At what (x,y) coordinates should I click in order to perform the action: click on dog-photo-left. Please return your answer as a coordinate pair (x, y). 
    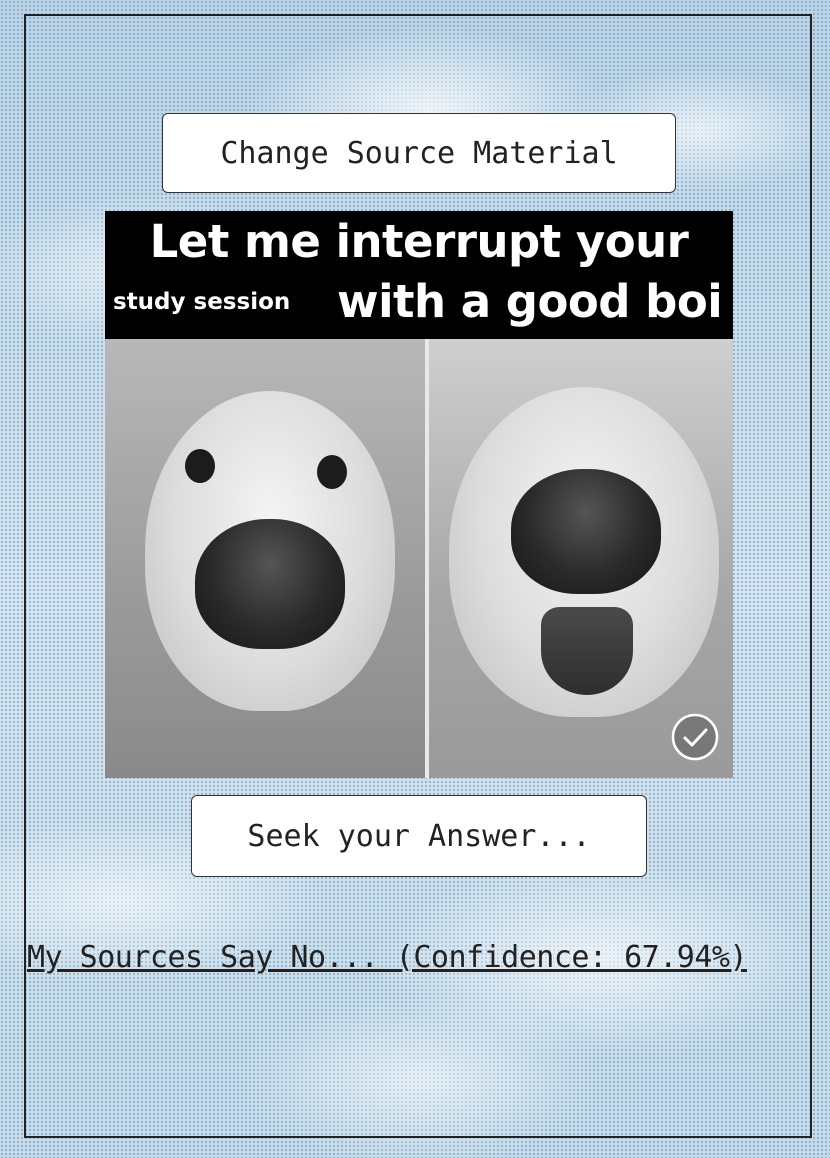
    Looking at the image, I should click on (265, 558).